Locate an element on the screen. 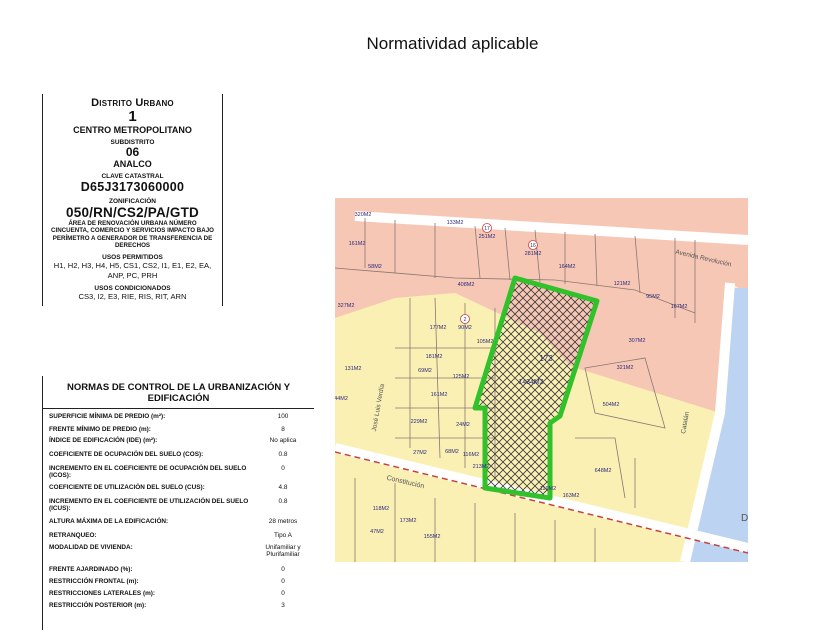 This screenshot has height=630, width=840. lot-area: 155M2 is located at coordinates (432, 537).